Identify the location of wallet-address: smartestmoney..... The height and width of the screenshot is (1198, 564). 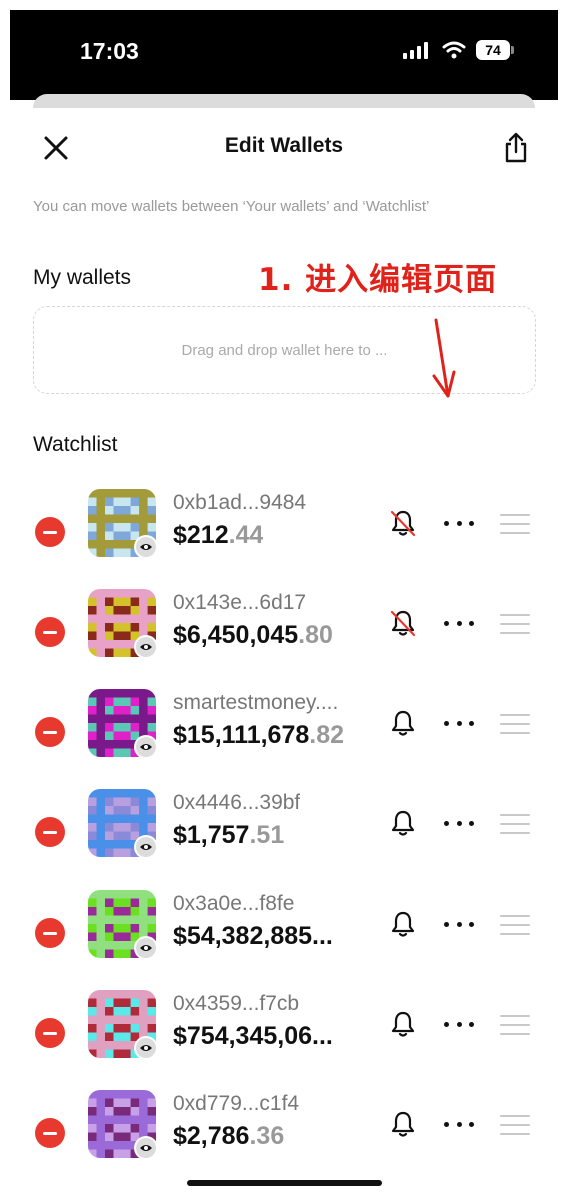
(256, 702).